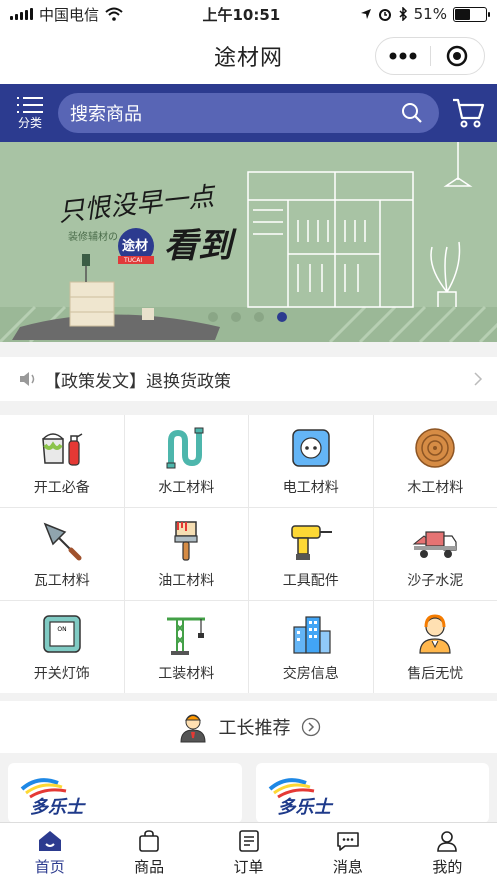  What do you see at coordinates (435, 488) in the screenshot?
I see `category-label: 木工材料` at bounding box center [435, 488].